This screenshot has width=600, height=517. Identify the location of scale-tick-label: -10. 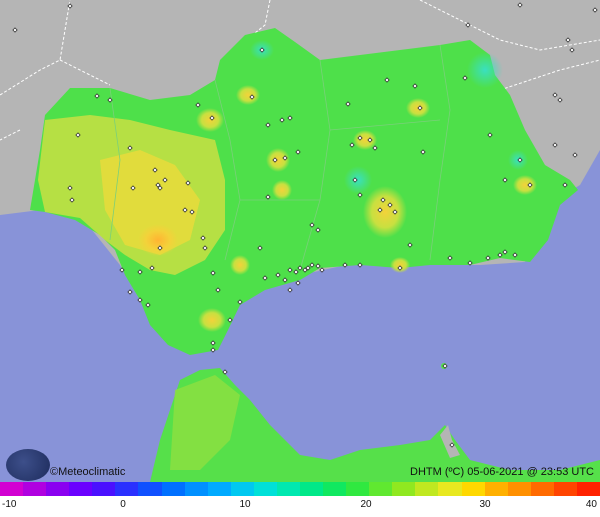
(9, 504).